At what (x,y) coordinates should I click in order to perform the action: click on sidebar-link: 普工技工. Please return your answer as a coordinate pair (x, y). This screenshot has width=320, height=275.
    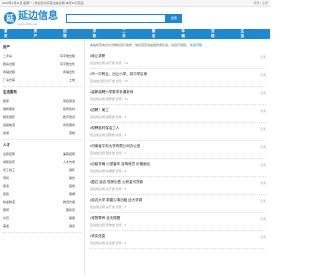
    Looking at the image, I should click on (9, 170).